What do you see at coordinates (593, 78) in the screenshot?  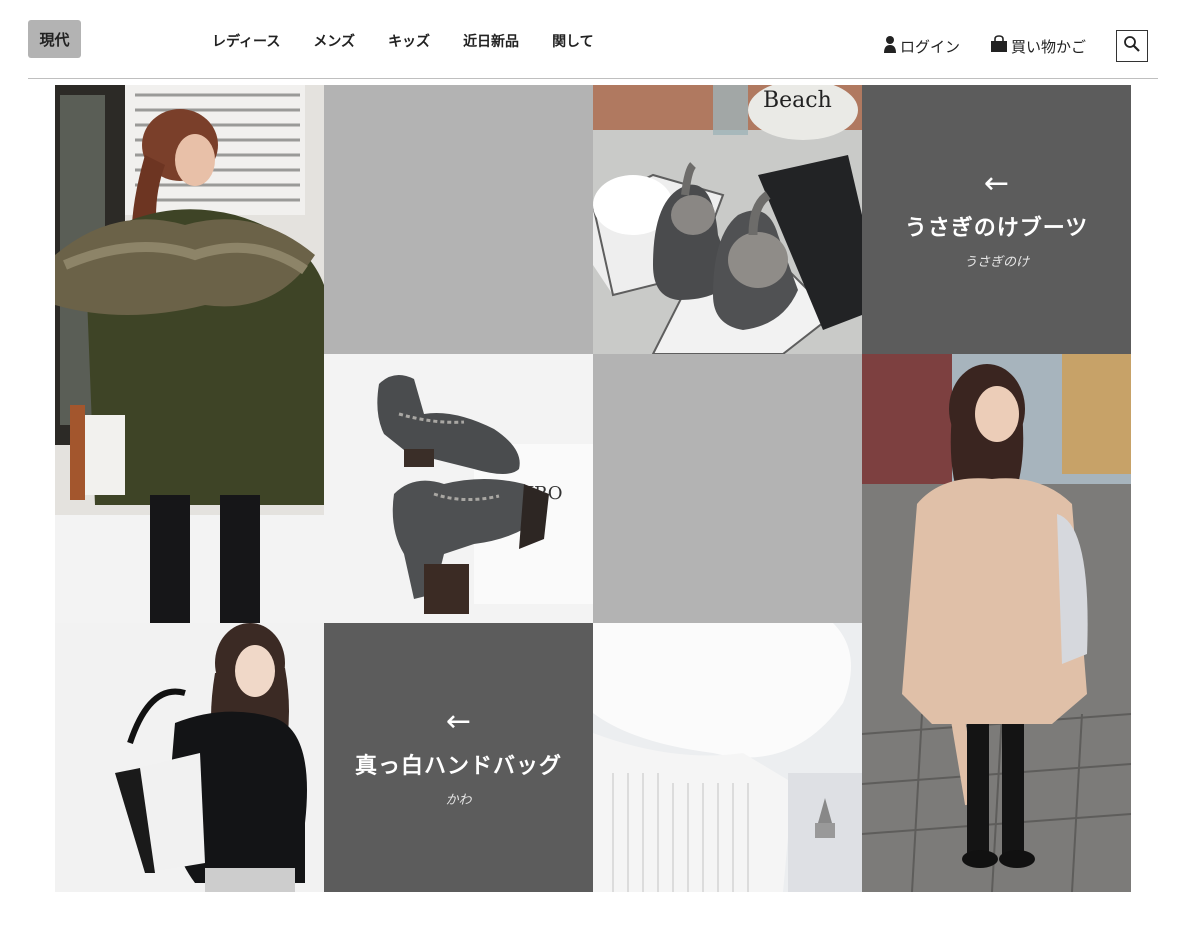 I see `header-divider` at bounding box center [593, 78].